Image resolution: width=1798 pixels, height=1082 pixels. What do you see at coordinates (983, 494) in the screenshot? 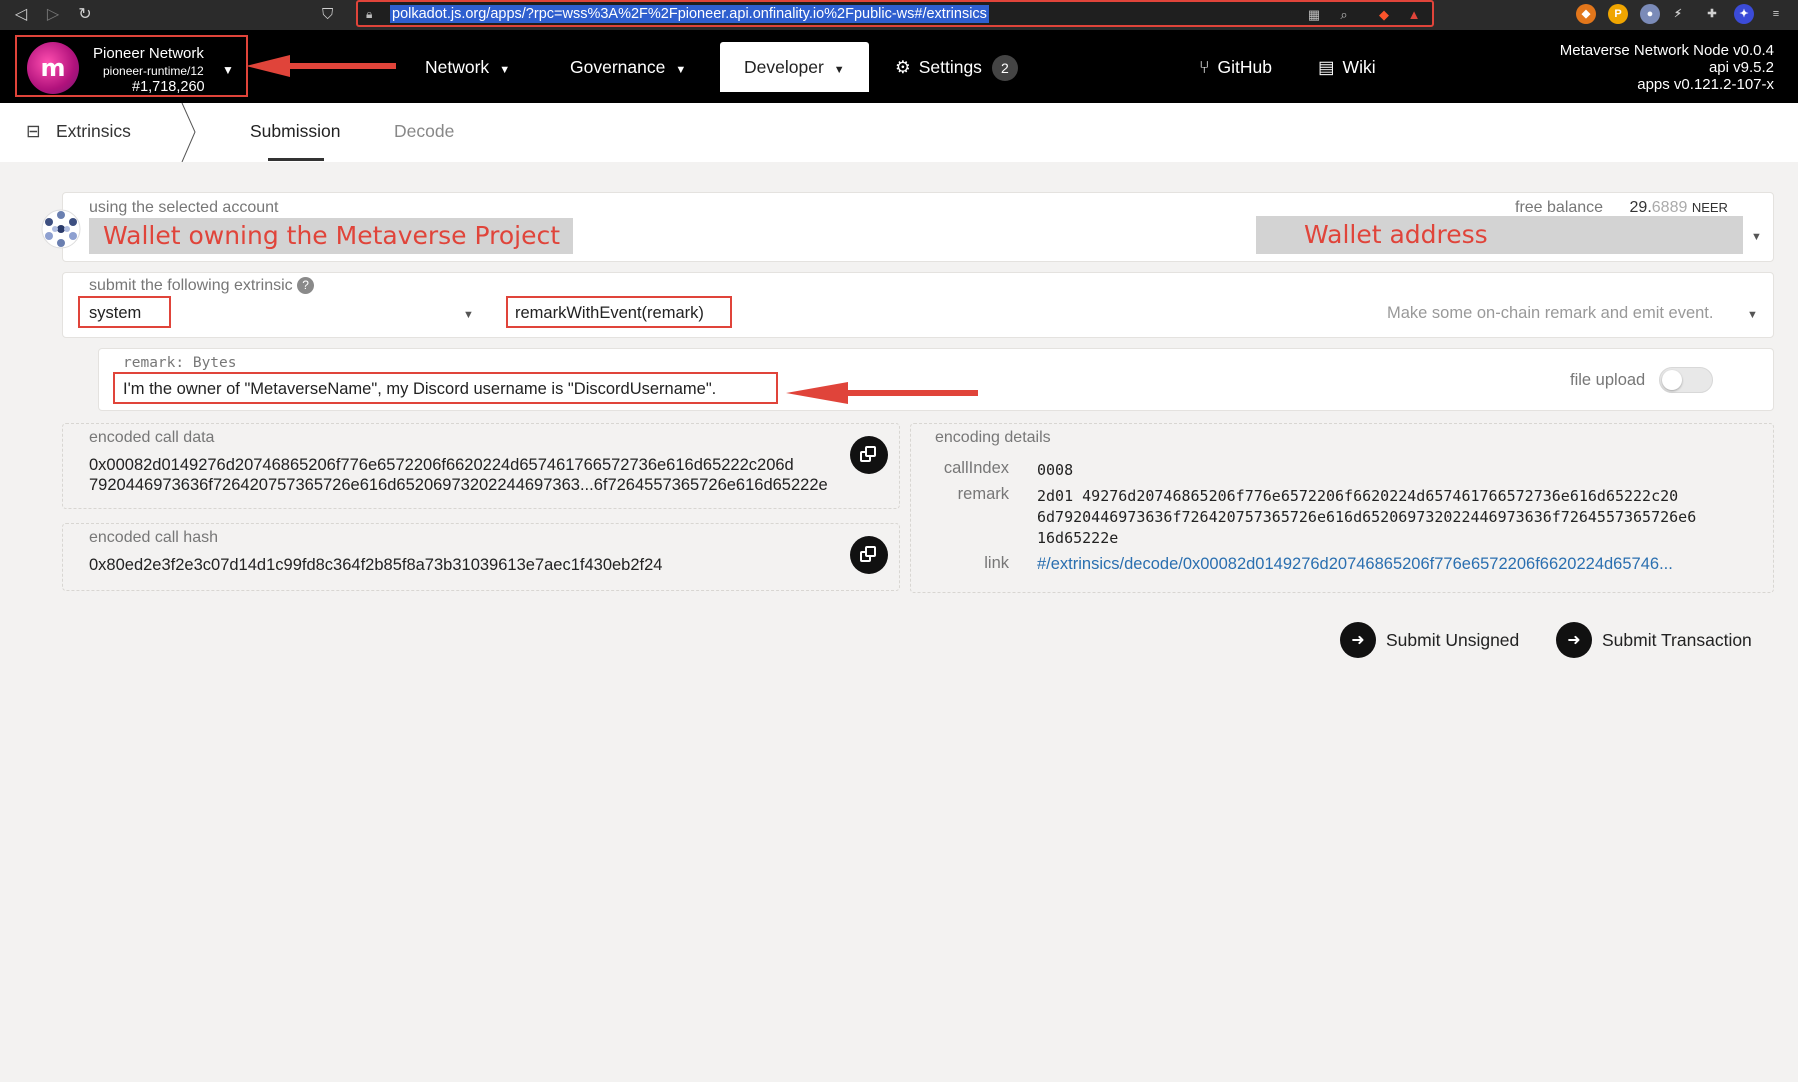
I see `remark-detail-label: remark` at bounding box center [983, 494].